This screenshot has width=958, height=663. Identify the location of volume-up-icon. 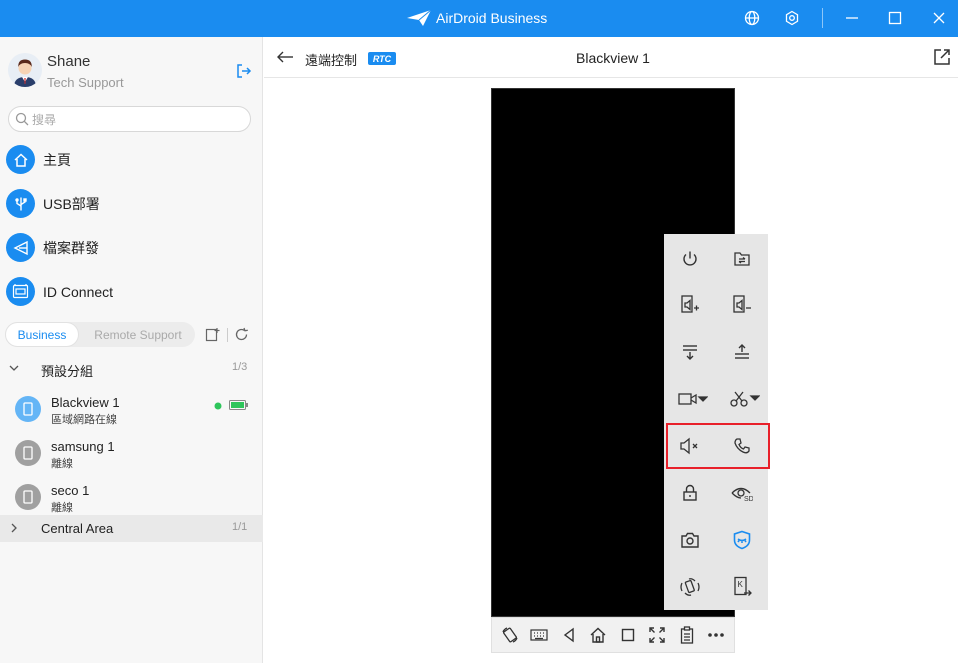
(690, 305).